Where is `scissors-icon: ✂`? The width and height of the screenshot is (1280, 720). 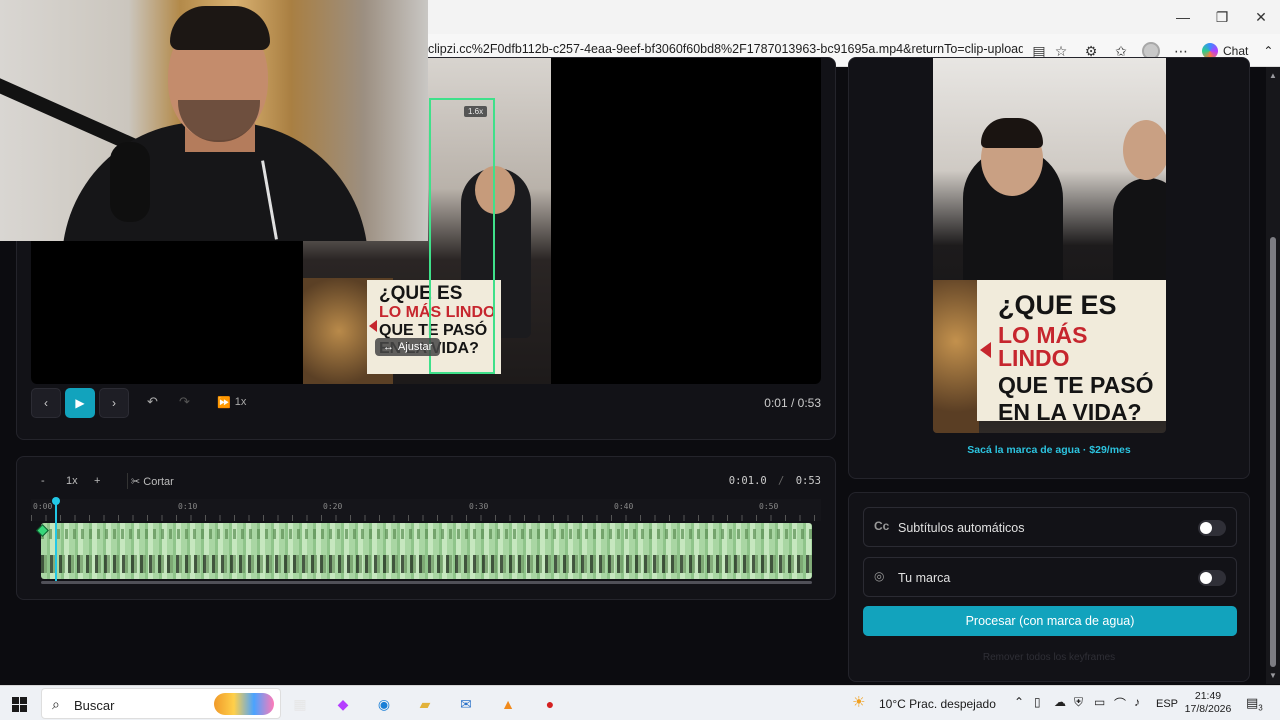 scissors-icon: ✂ is located at coordinates (136, 482).